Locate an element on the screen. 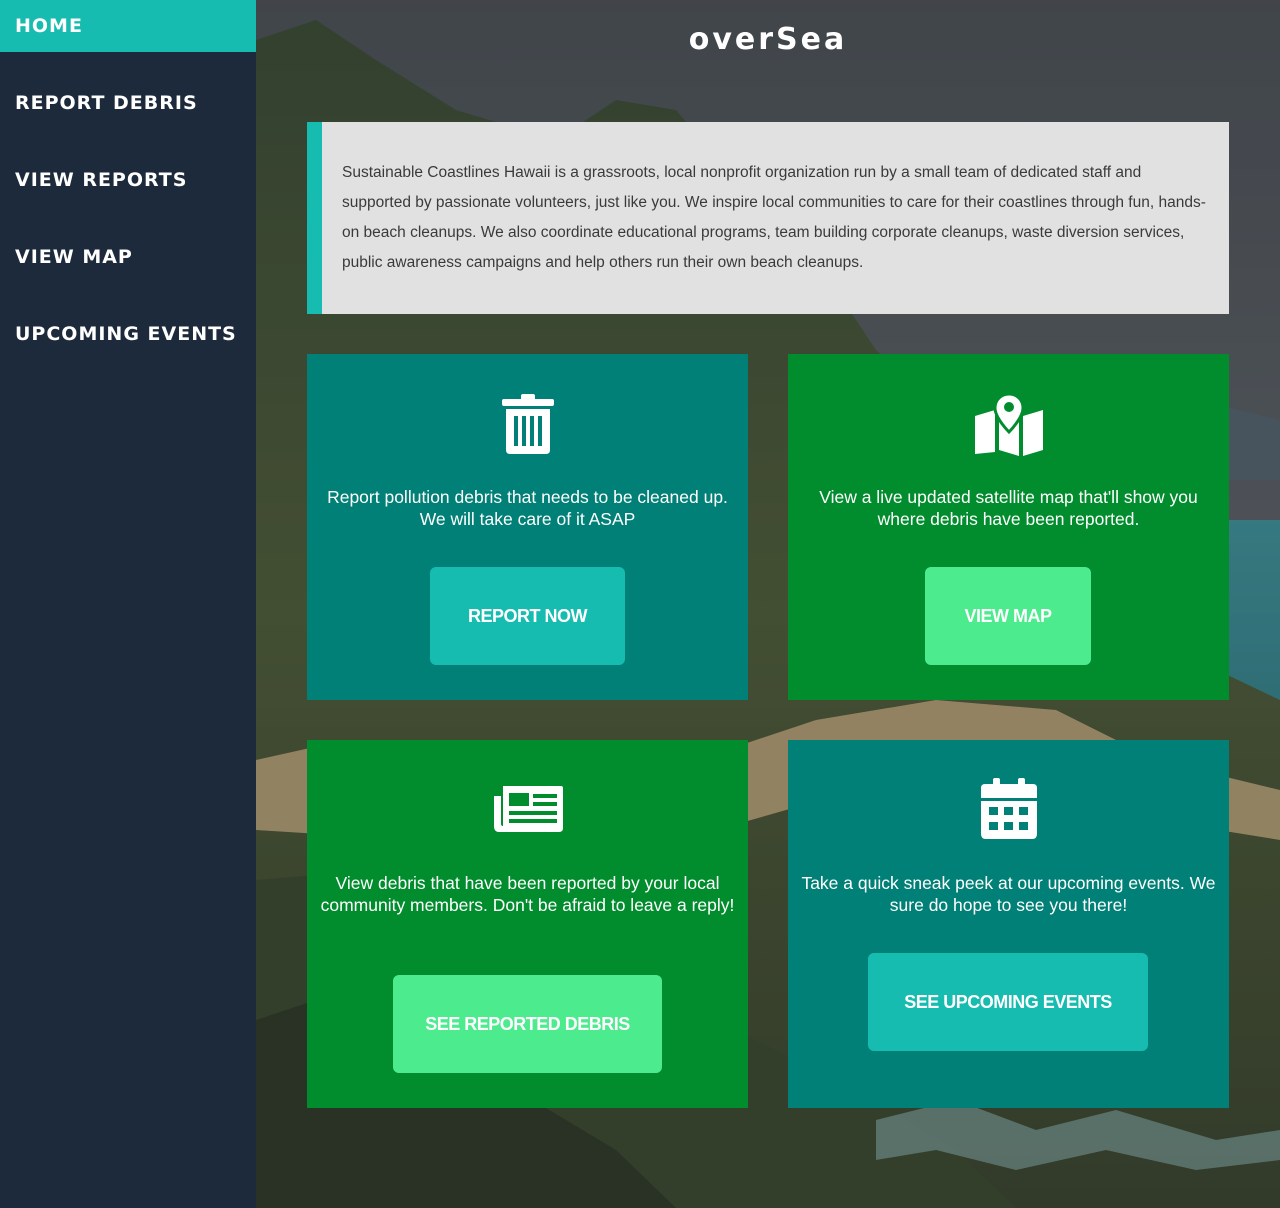 This screenshot has width=1280, height=1208. nav-view-reports: VIEW REPORTS is located at coordinates (128, 192).